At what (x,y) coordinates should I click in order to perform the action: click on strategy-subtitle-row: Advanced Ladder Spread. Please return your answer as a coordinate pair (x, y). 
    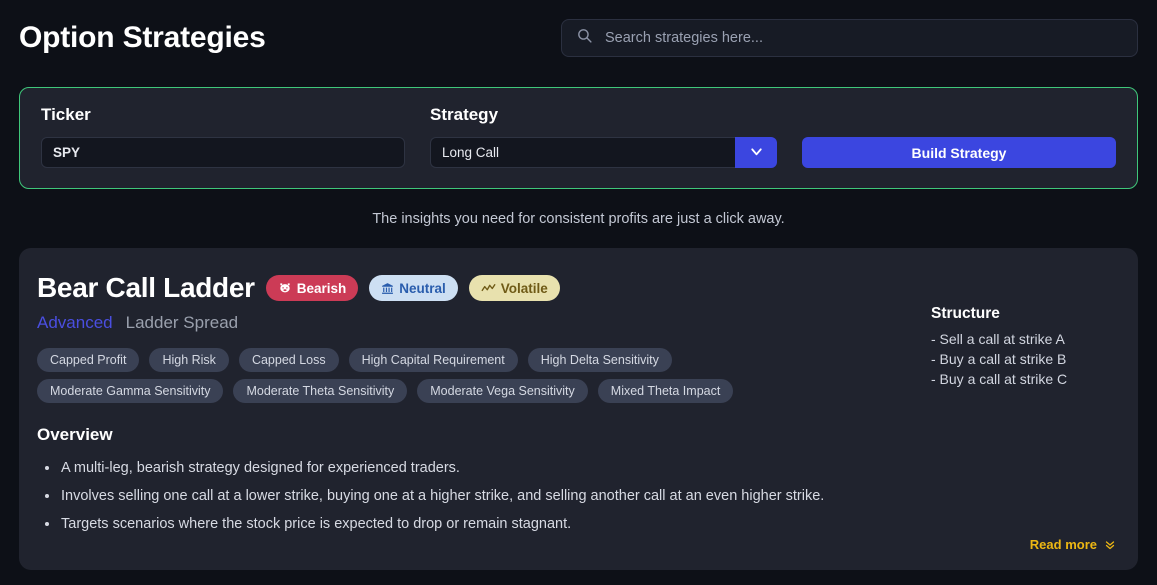
    Looking at the image, I should click on (474, 323).